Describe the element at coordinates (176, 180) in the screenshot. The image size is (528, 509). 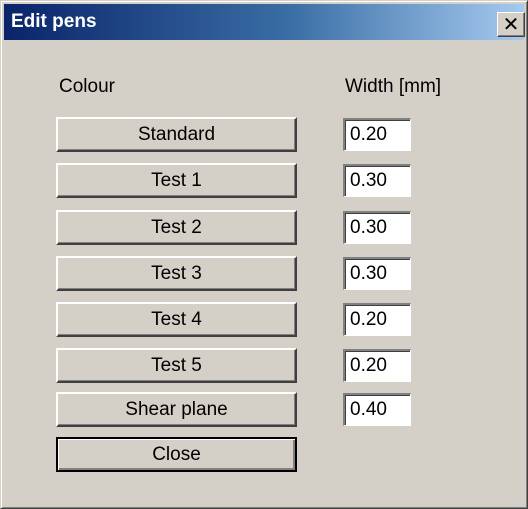
I see `pen-colour-button-test-1: Test 1` at that location.